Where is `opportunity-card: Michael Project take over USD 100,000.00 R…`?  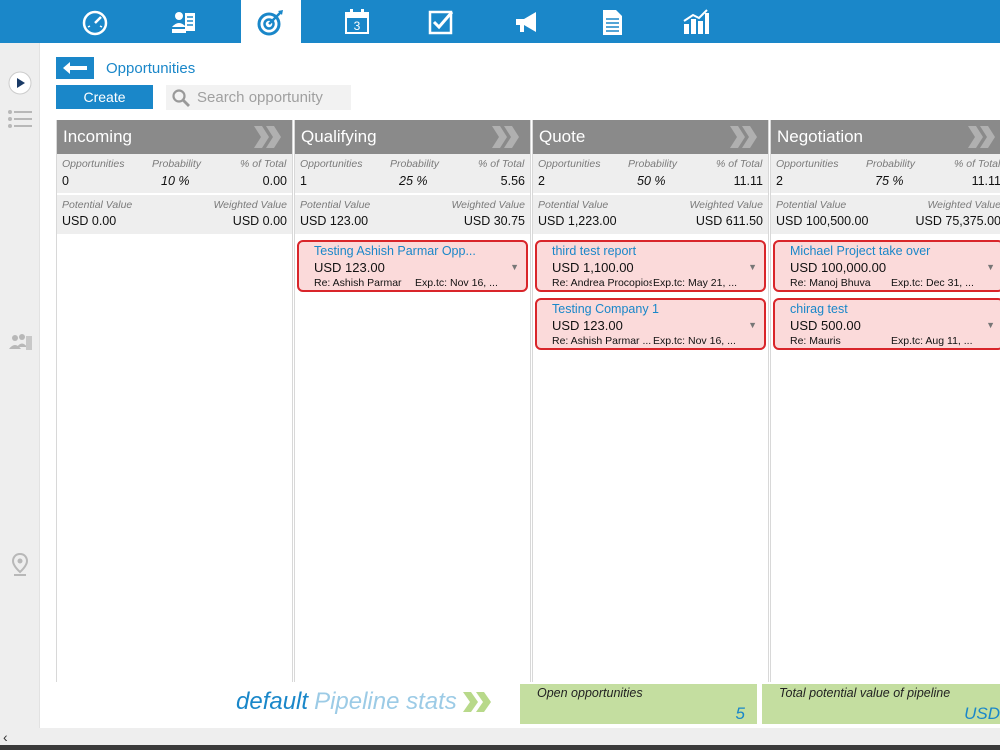
opportunity-card: Michael Project take over USD 100,000.00 R… is located at coordinates (886, 266).